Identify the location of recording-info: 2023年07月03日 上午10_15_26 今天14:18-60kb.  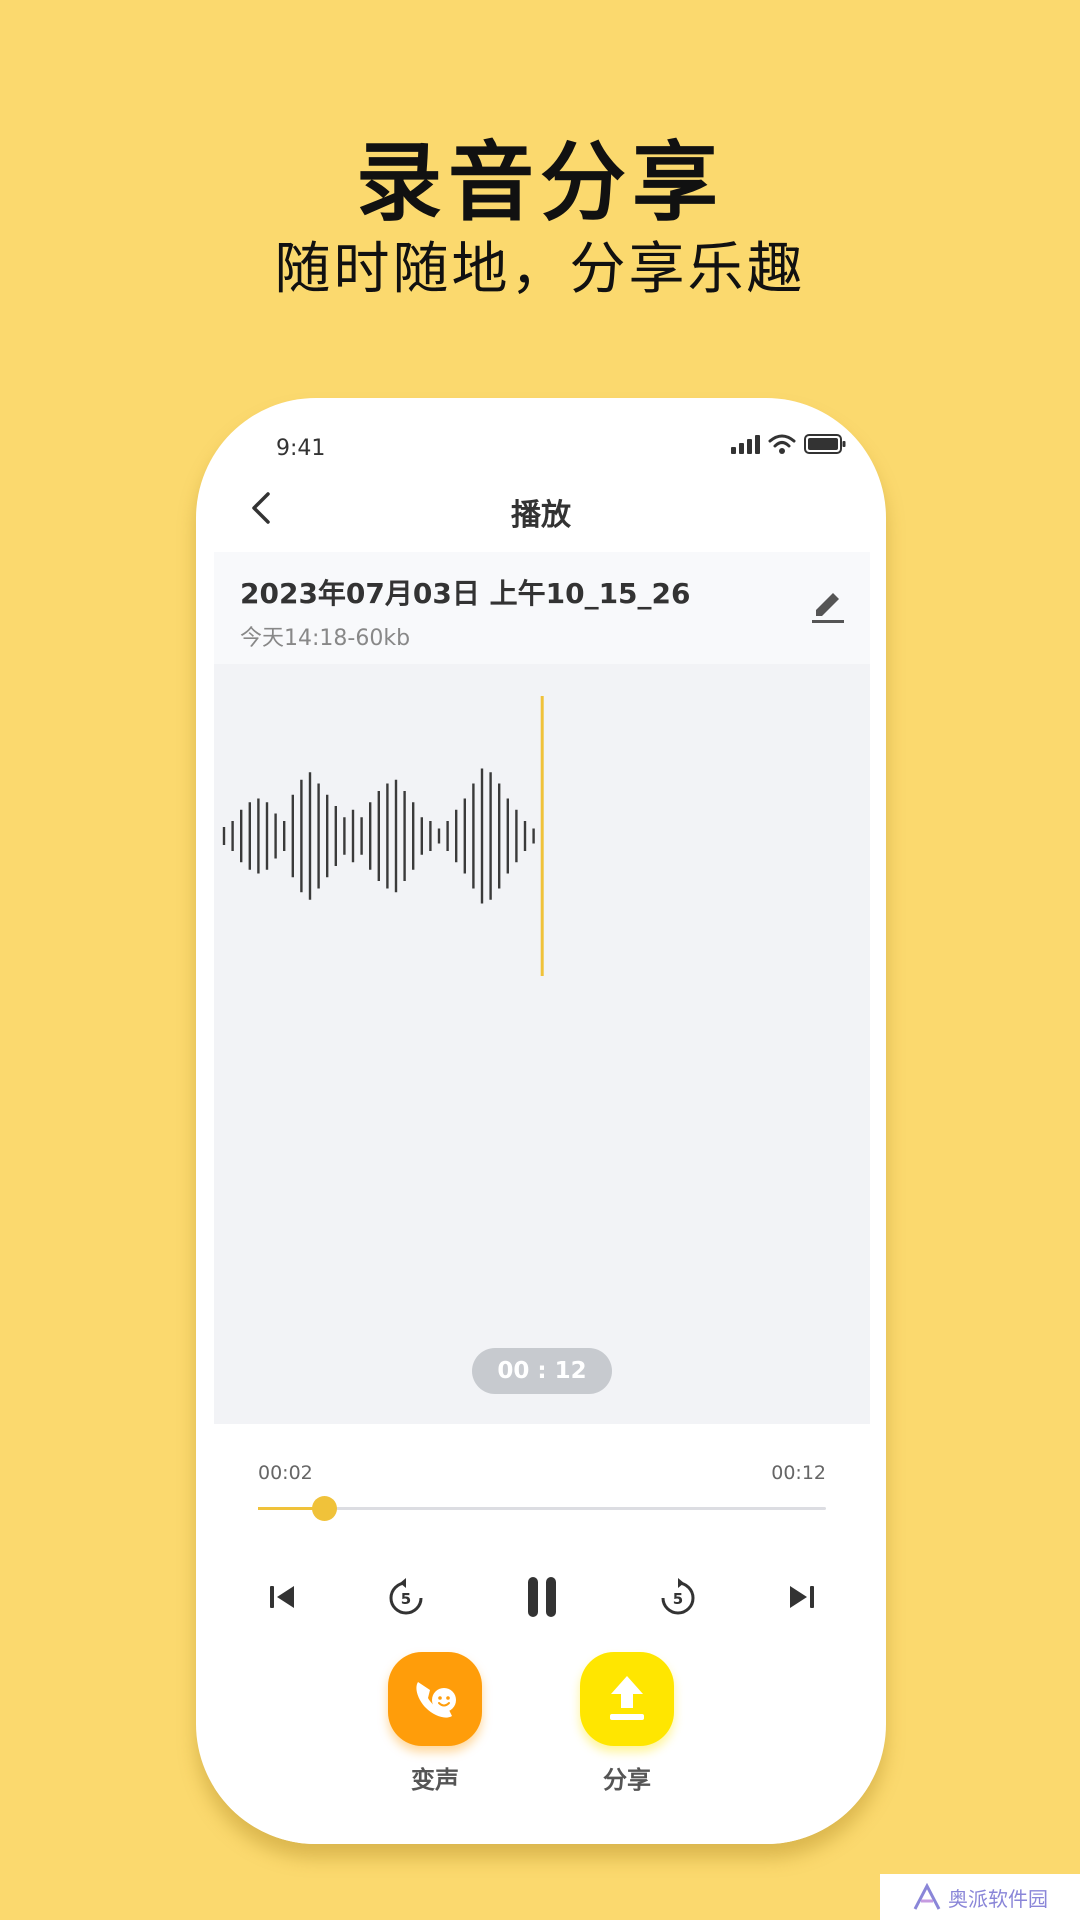
(542, 608).